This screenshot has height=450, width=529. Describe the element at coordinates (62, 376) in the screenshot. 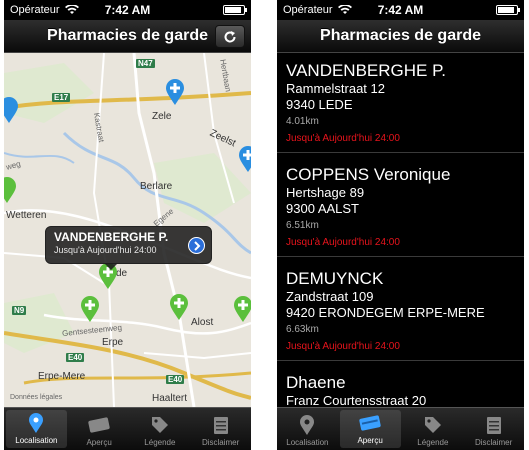

I see `place-label: Erpe-Mere` at that location.